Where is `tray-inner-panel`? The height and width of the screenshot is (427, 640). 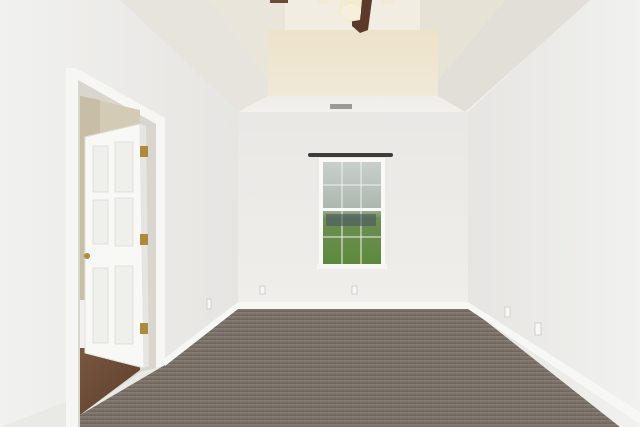 tray-inner-panel is located at coordinates (353, 63).